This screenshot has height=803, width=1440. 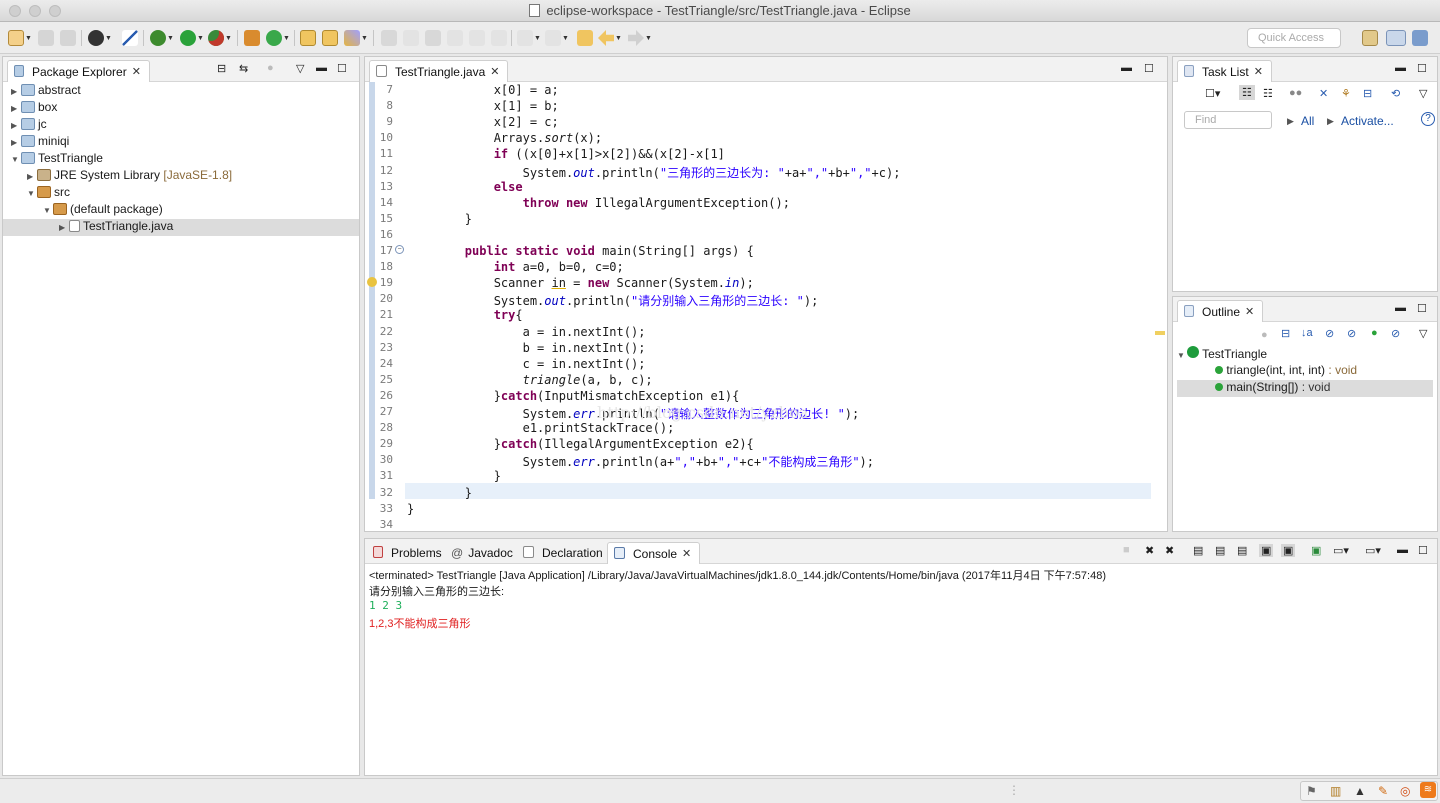 What do you see at coordinates (566, 154) in the screenshot?
I see `code-text: if ((x[0]+x[1]>x[2])&&(x[2]-x[1]` at bounding box center [566, 154].